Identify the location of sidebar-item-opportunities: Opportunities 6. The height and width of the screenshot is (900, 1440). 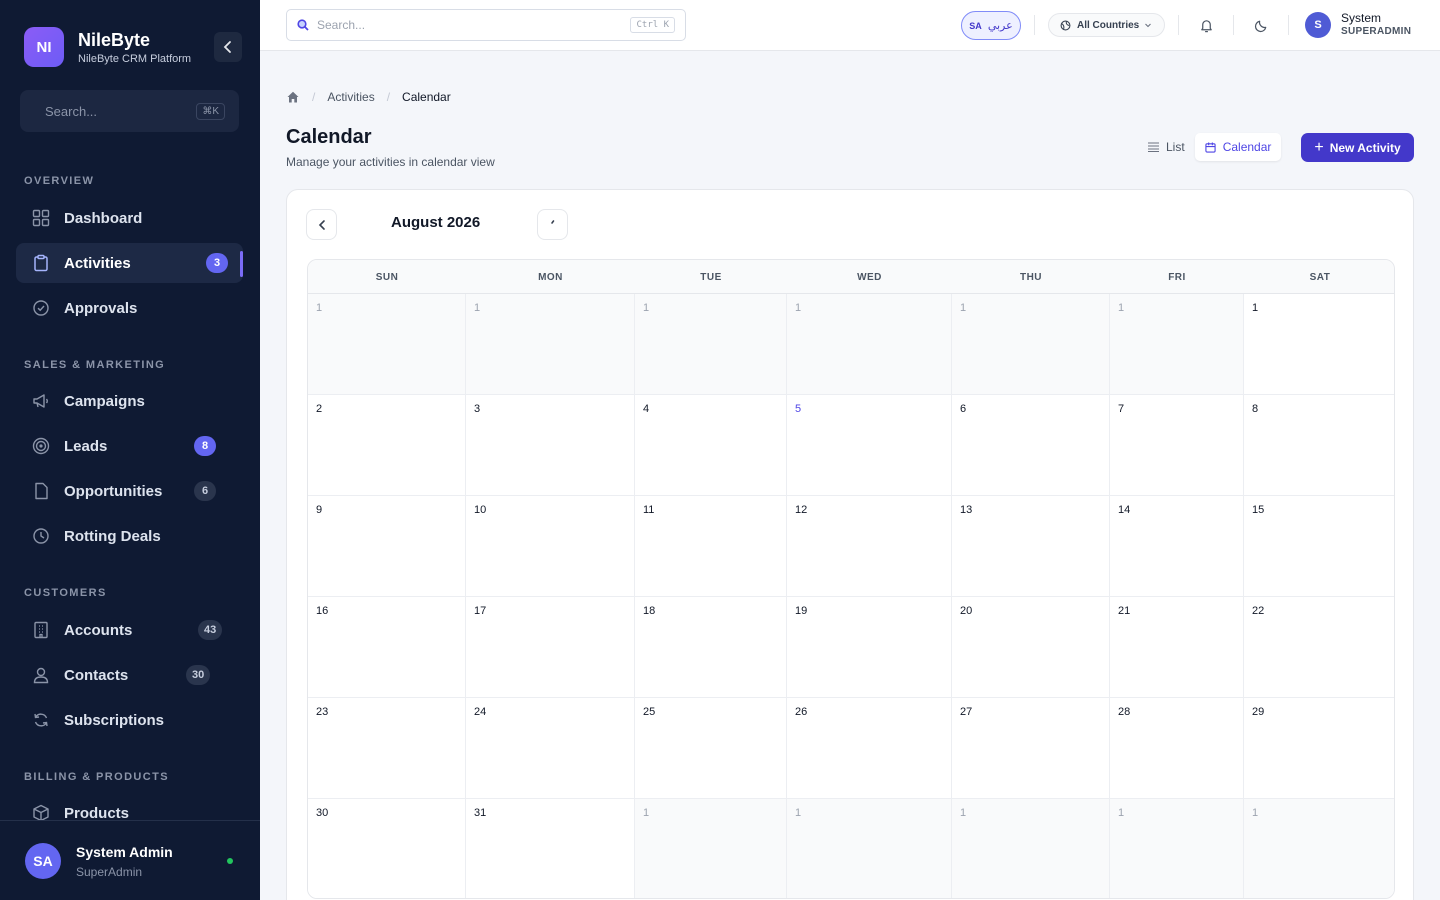
(129, 491).